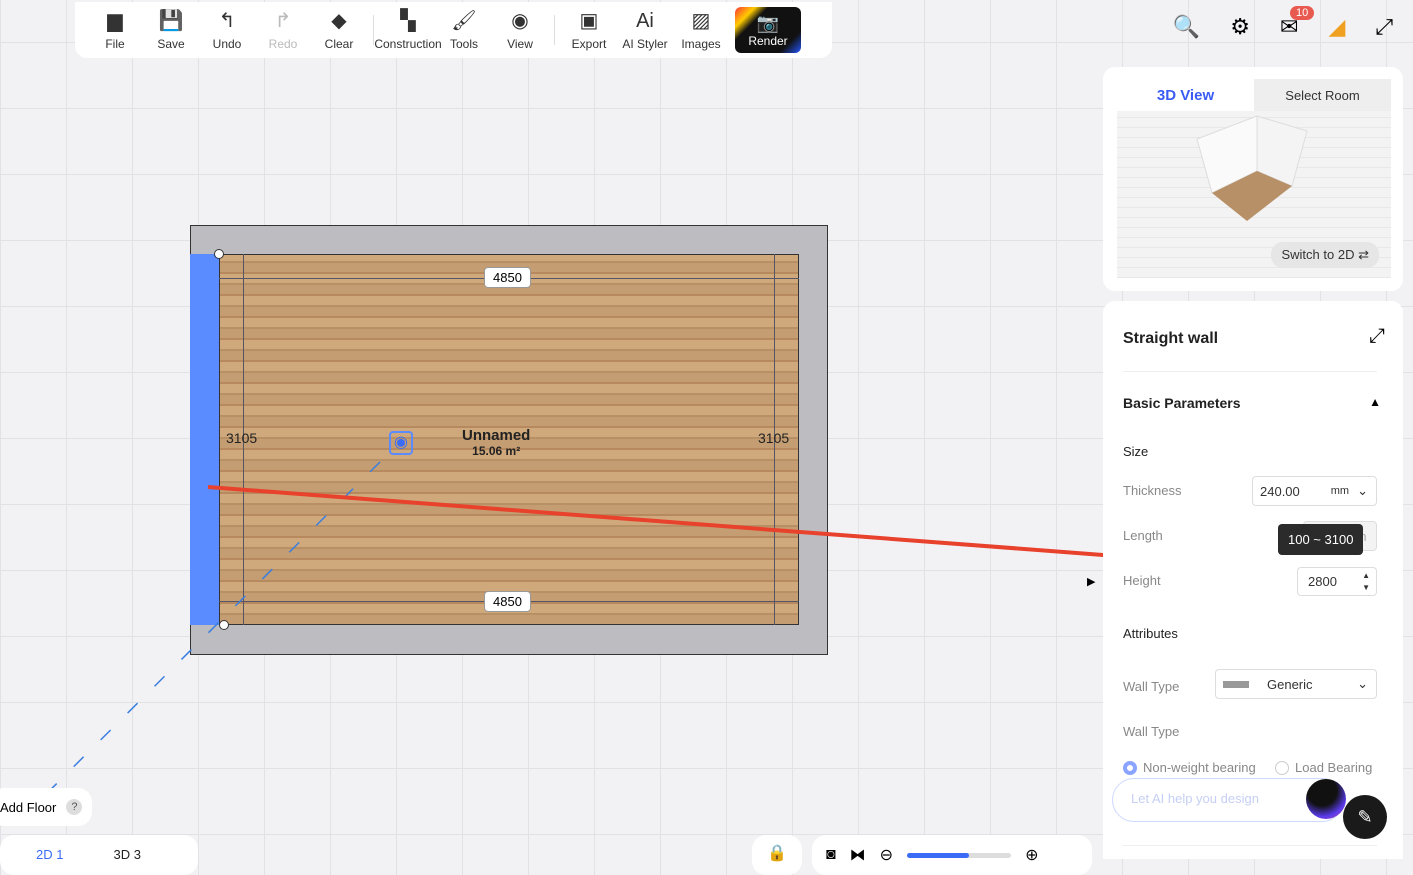 This screenshot has height=875, width=1413. What do you see at coordinates (1322, 95) in the screenshot?
I see `tab-select-room: Select Room` at bounding box center [1322, 95].